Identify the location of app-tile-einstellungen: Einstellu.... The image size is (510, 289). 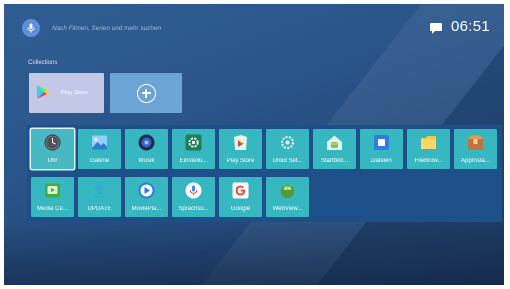
(193, 149).